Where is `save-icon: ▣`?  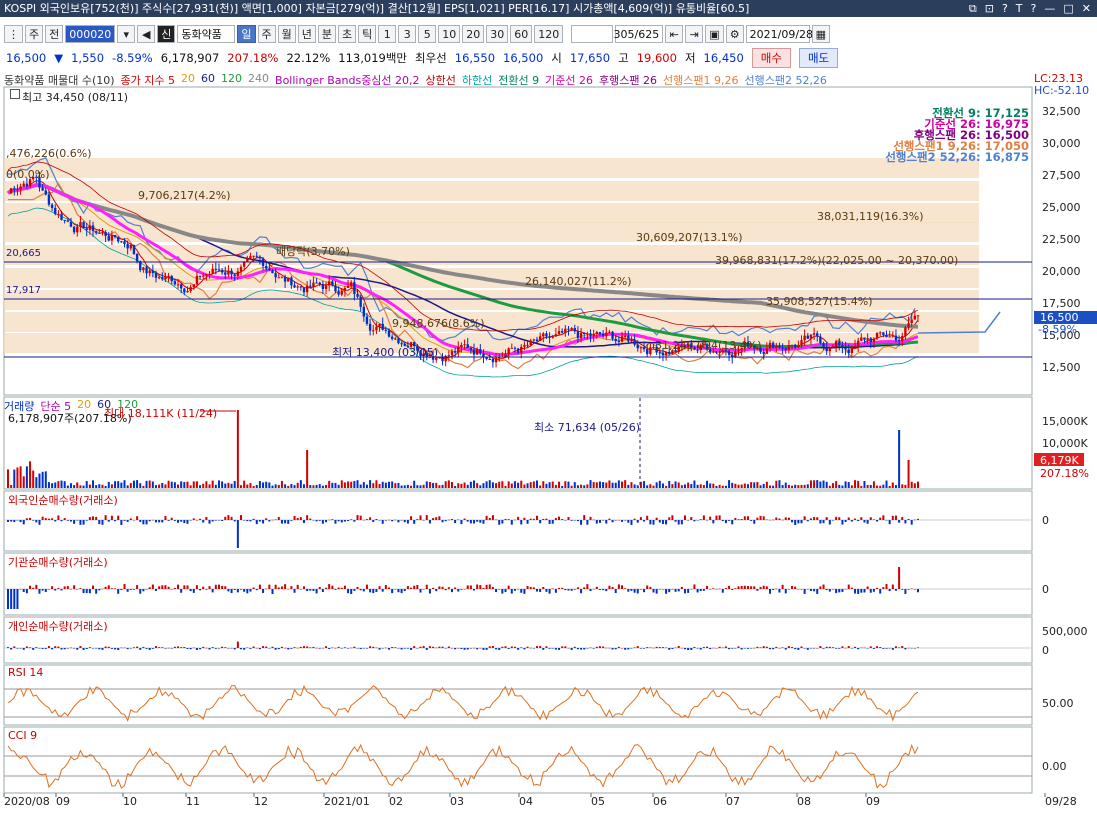 save-icon: ▣ is located at coordinates (714, 34).